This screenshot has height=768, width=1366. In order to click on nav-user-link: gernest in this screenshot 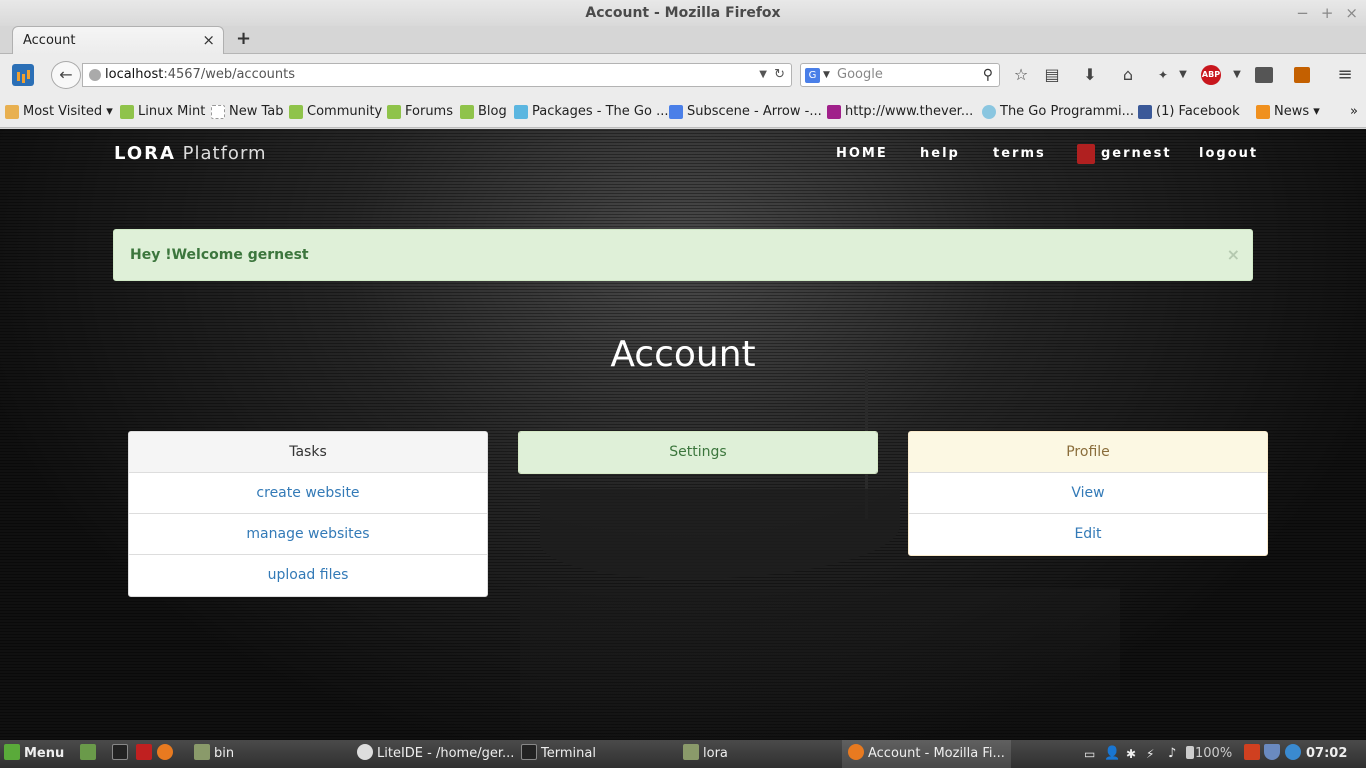, I will do `click(1136, 153)`.